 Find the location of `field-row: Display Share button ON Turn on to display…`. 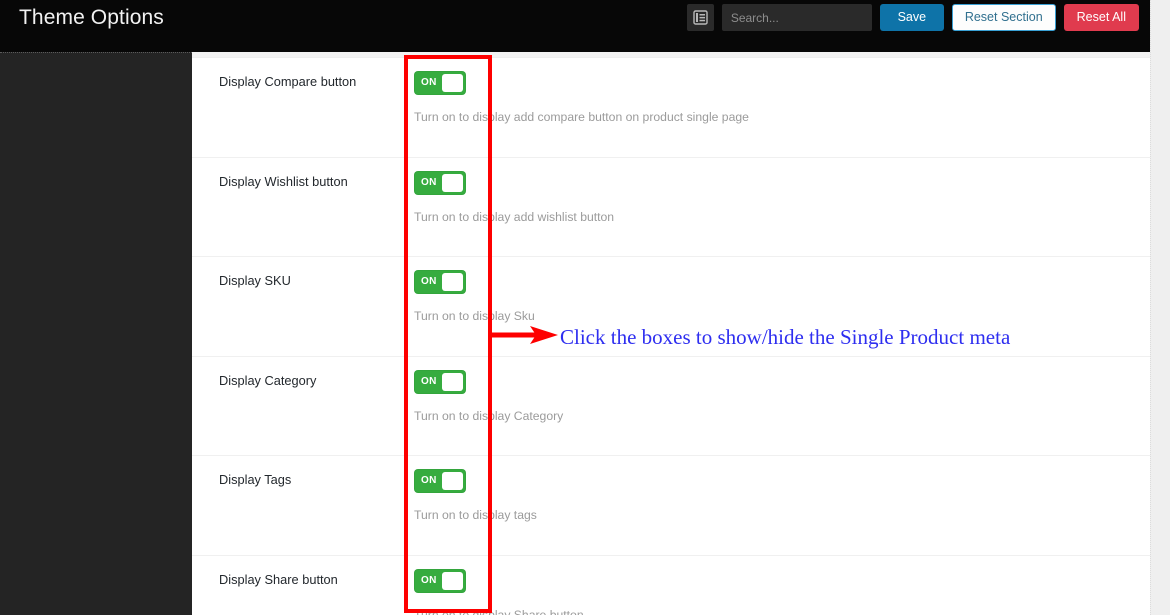

field-row: Display Share button ON Turn on to display… is located at coordinates (671, 585).